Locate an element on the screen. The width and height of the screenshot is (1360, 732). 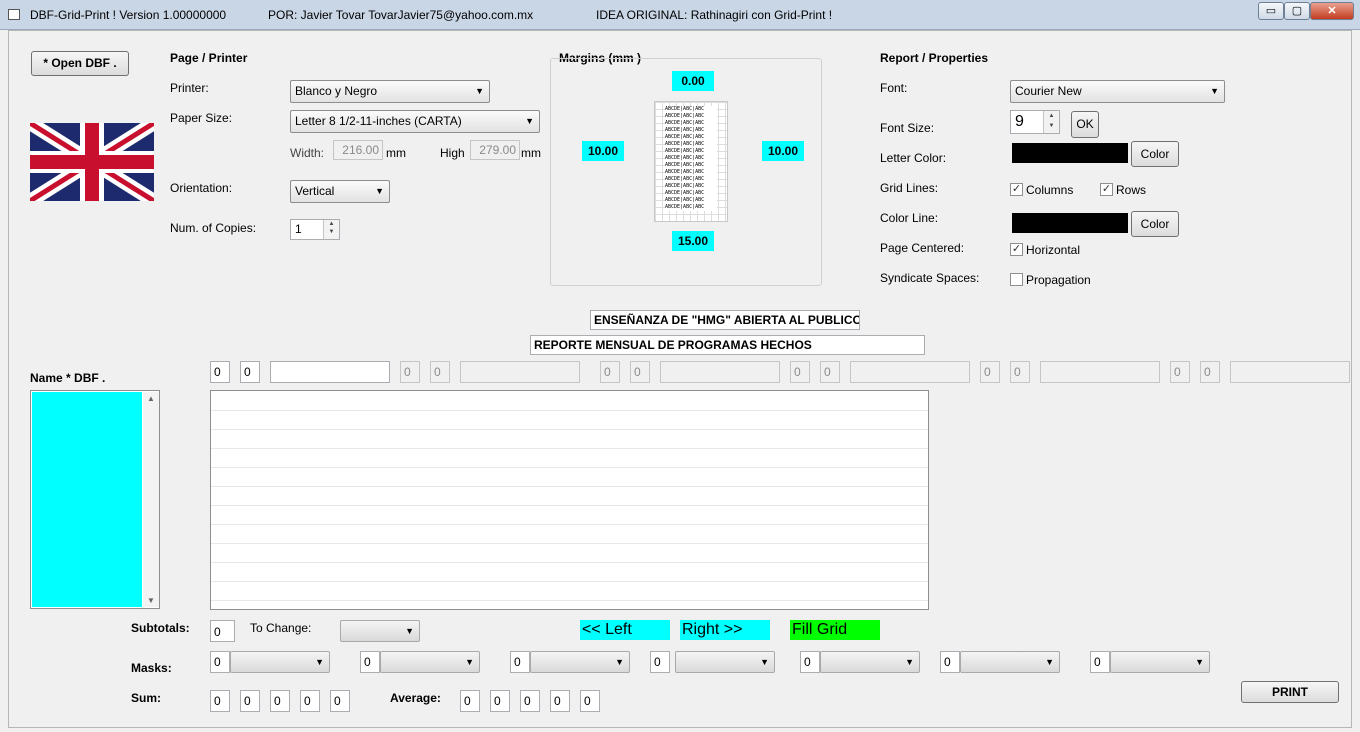
propagation-checkbox is located at coordinates (1016, 279).